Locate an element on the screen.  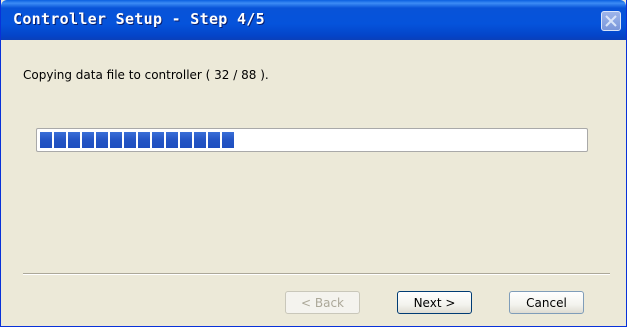
cancel-button: Cancel is located at coordinates (546, 302).